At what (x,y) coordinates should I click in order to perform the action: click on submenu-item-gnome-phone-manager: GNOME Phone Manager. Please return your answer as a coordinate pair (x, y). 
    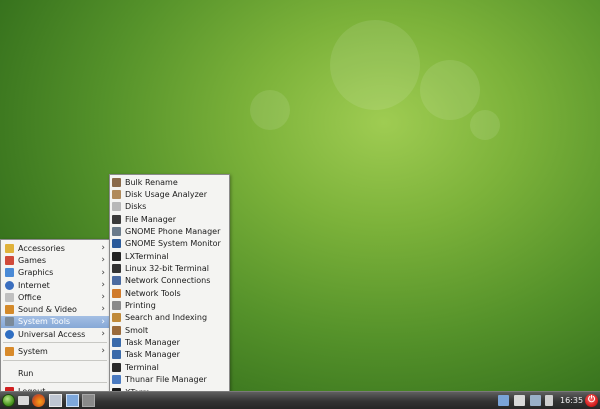
    Looking at the image, I should click on (169, 231).